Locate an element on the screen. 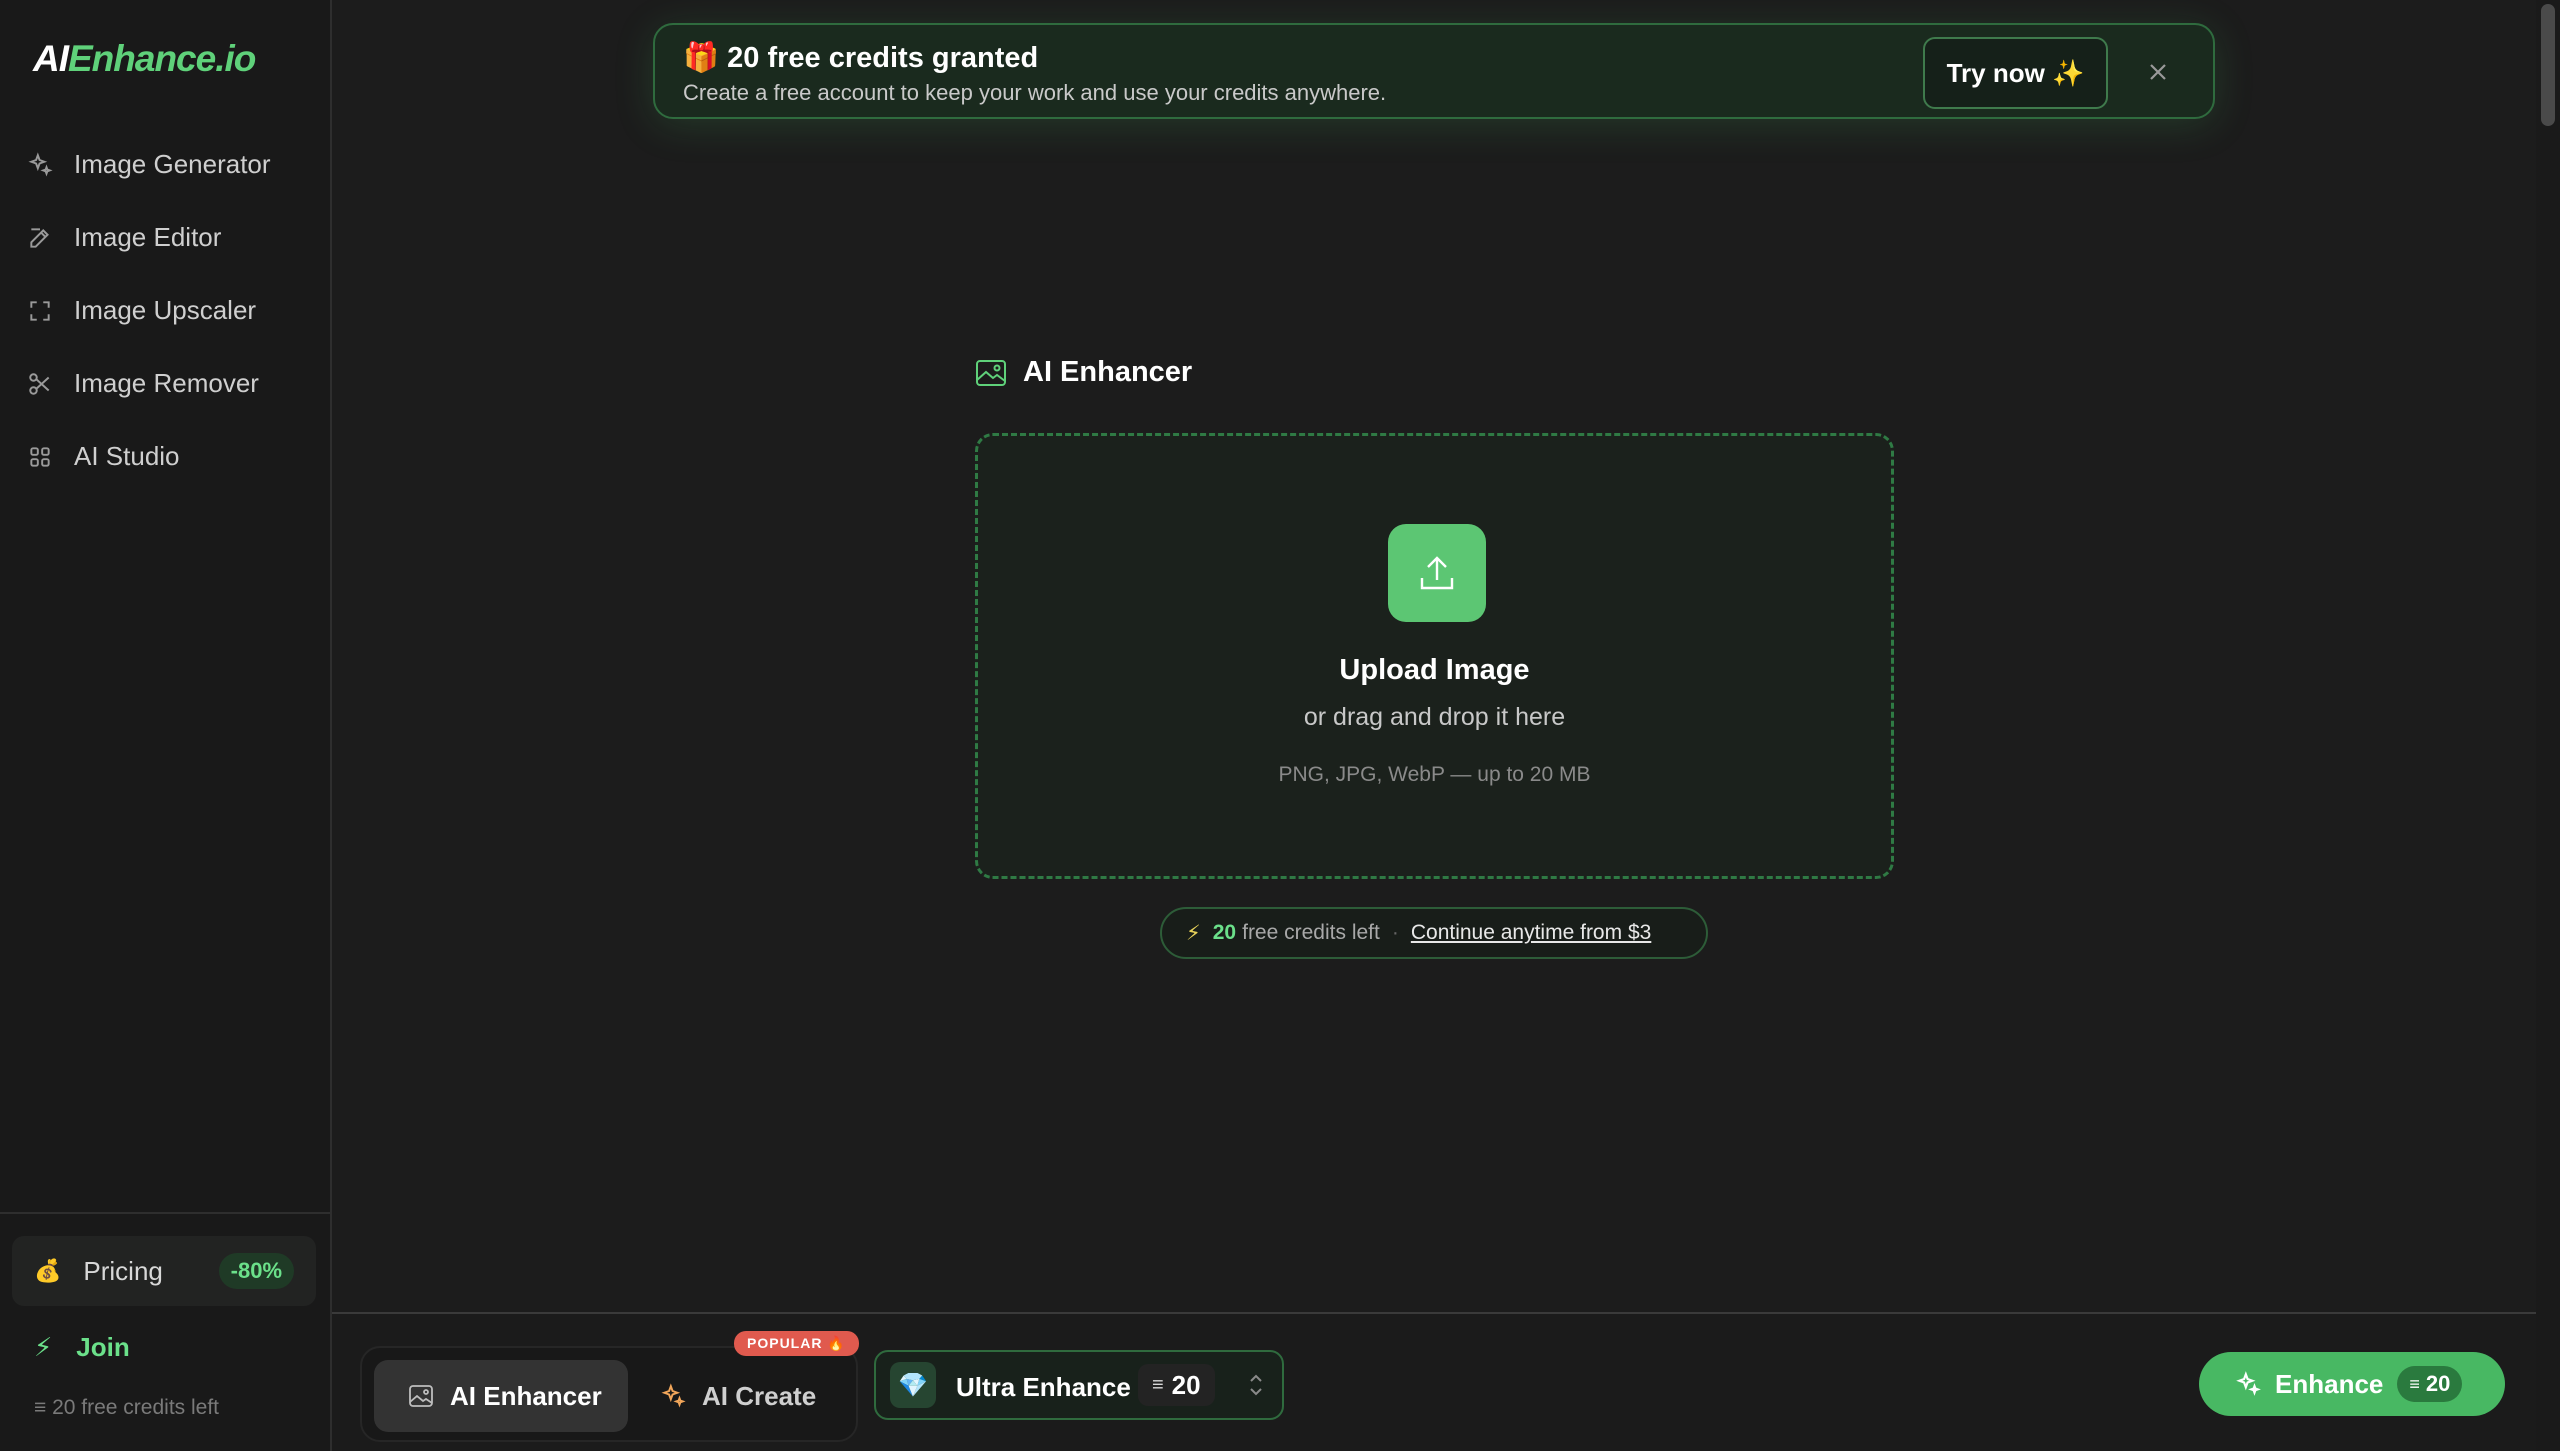  mode-ai-enhancer: AI Enhancer is located at coordinates (501, 1396).